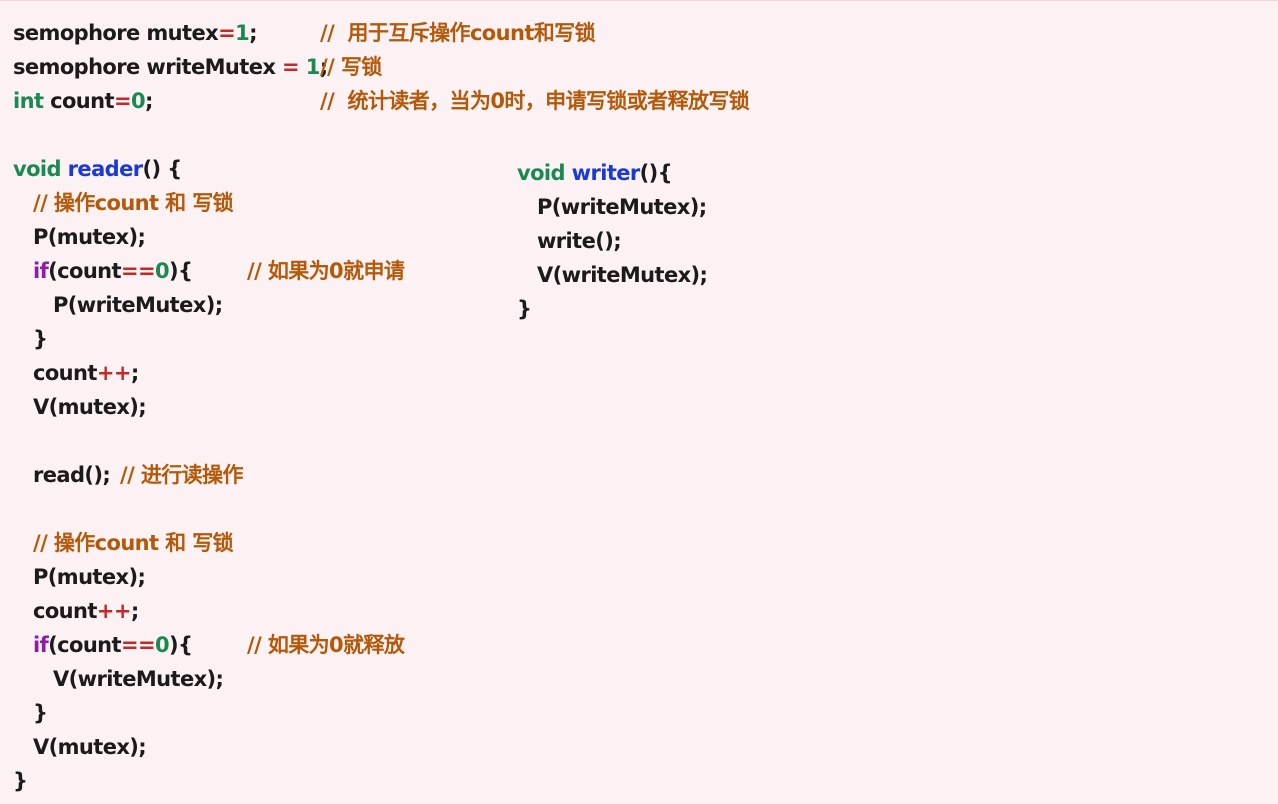 The image size is (1278, 804). What do you see at coordinates (72, 475) in the screenshot?
I see `code-line: read();` at bounding box center [72, 475].